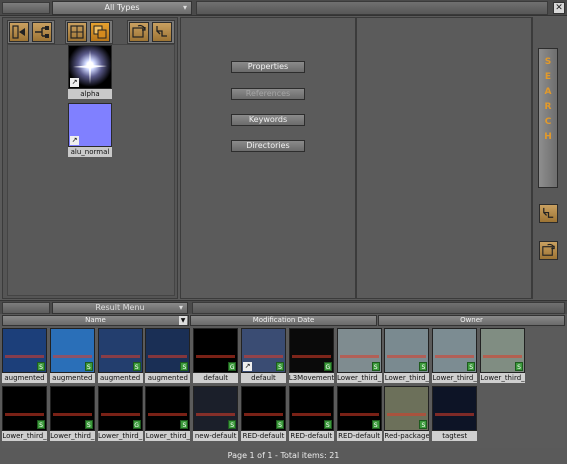 The image size is (567, 464). I want to click on refresh-button, so click(139, 32).